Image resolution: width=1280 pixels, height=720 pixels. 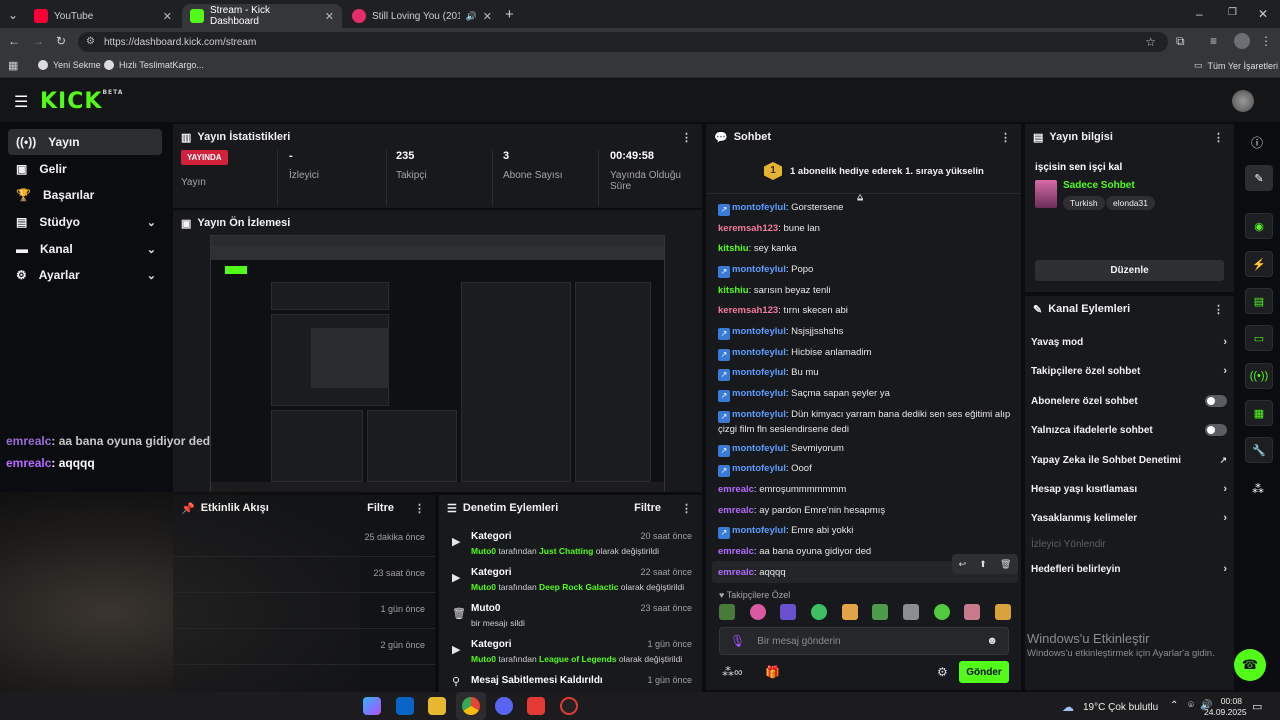 What do you see at coordinates (963, 564) in the screenshot?
I see `reply-icon: ↩` at bounding box center [963, 564].